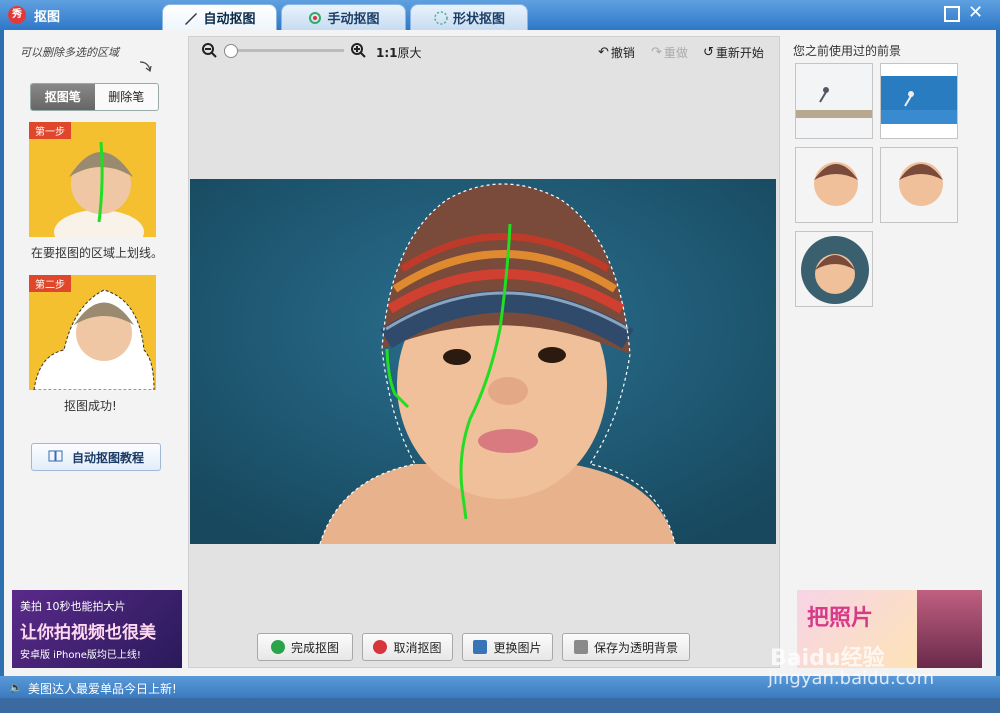  I want to click on taskbar, so click(500, 705).